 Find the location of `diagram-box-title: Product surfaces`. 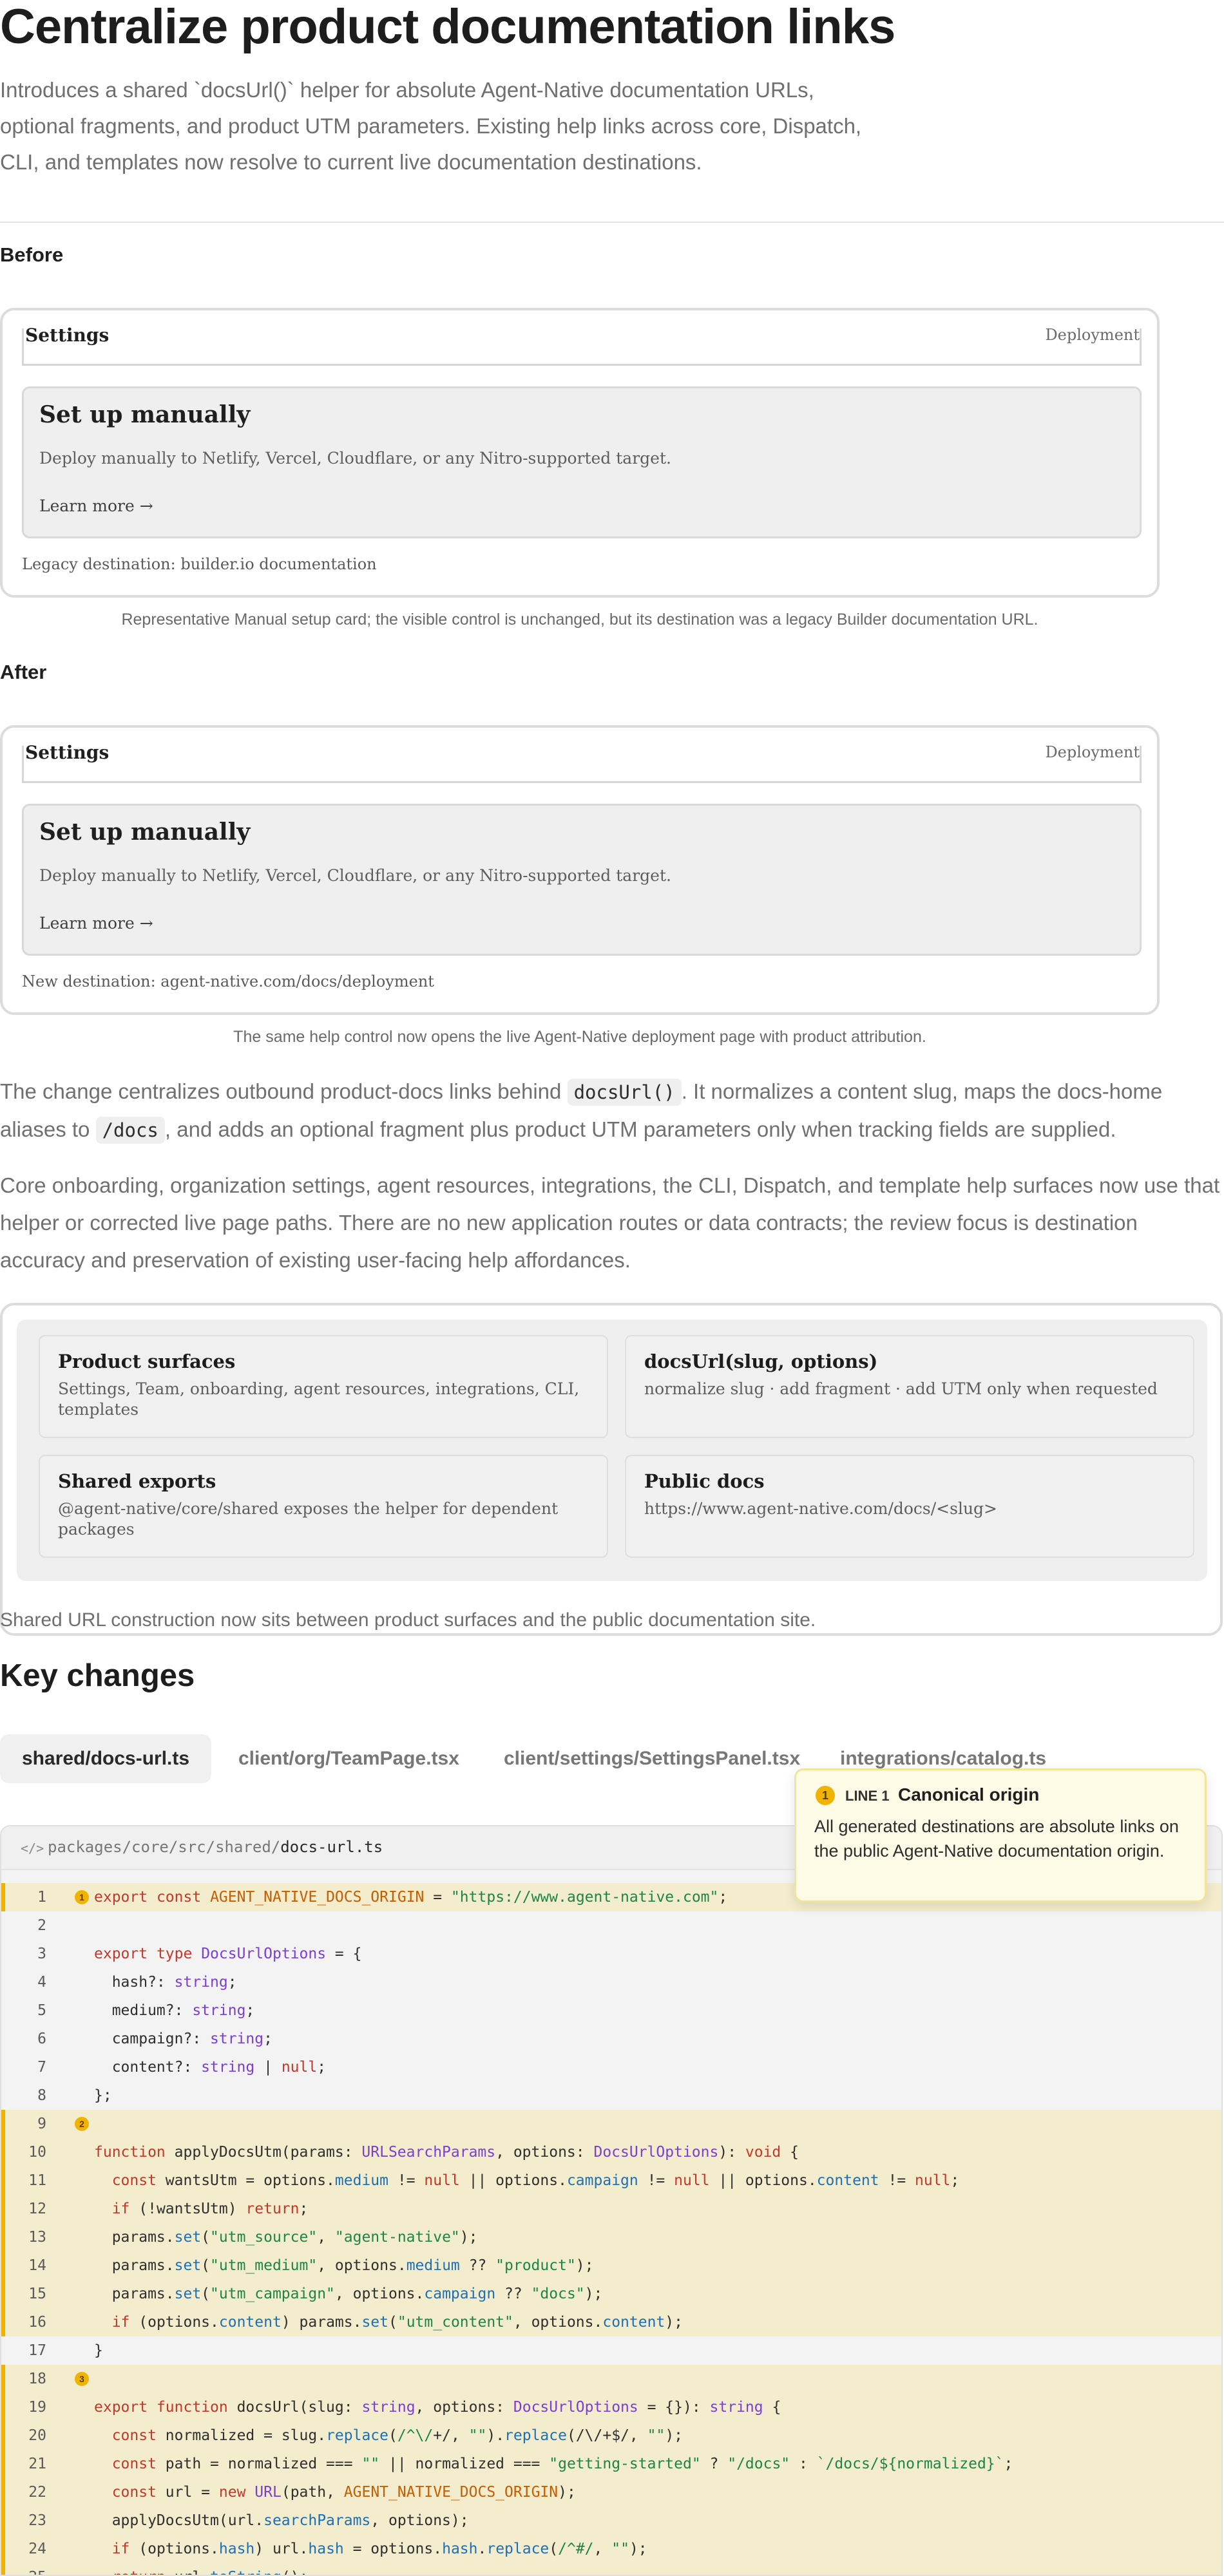

diagram-box-title: Product surfaces is located at coordinates (147, 1361).